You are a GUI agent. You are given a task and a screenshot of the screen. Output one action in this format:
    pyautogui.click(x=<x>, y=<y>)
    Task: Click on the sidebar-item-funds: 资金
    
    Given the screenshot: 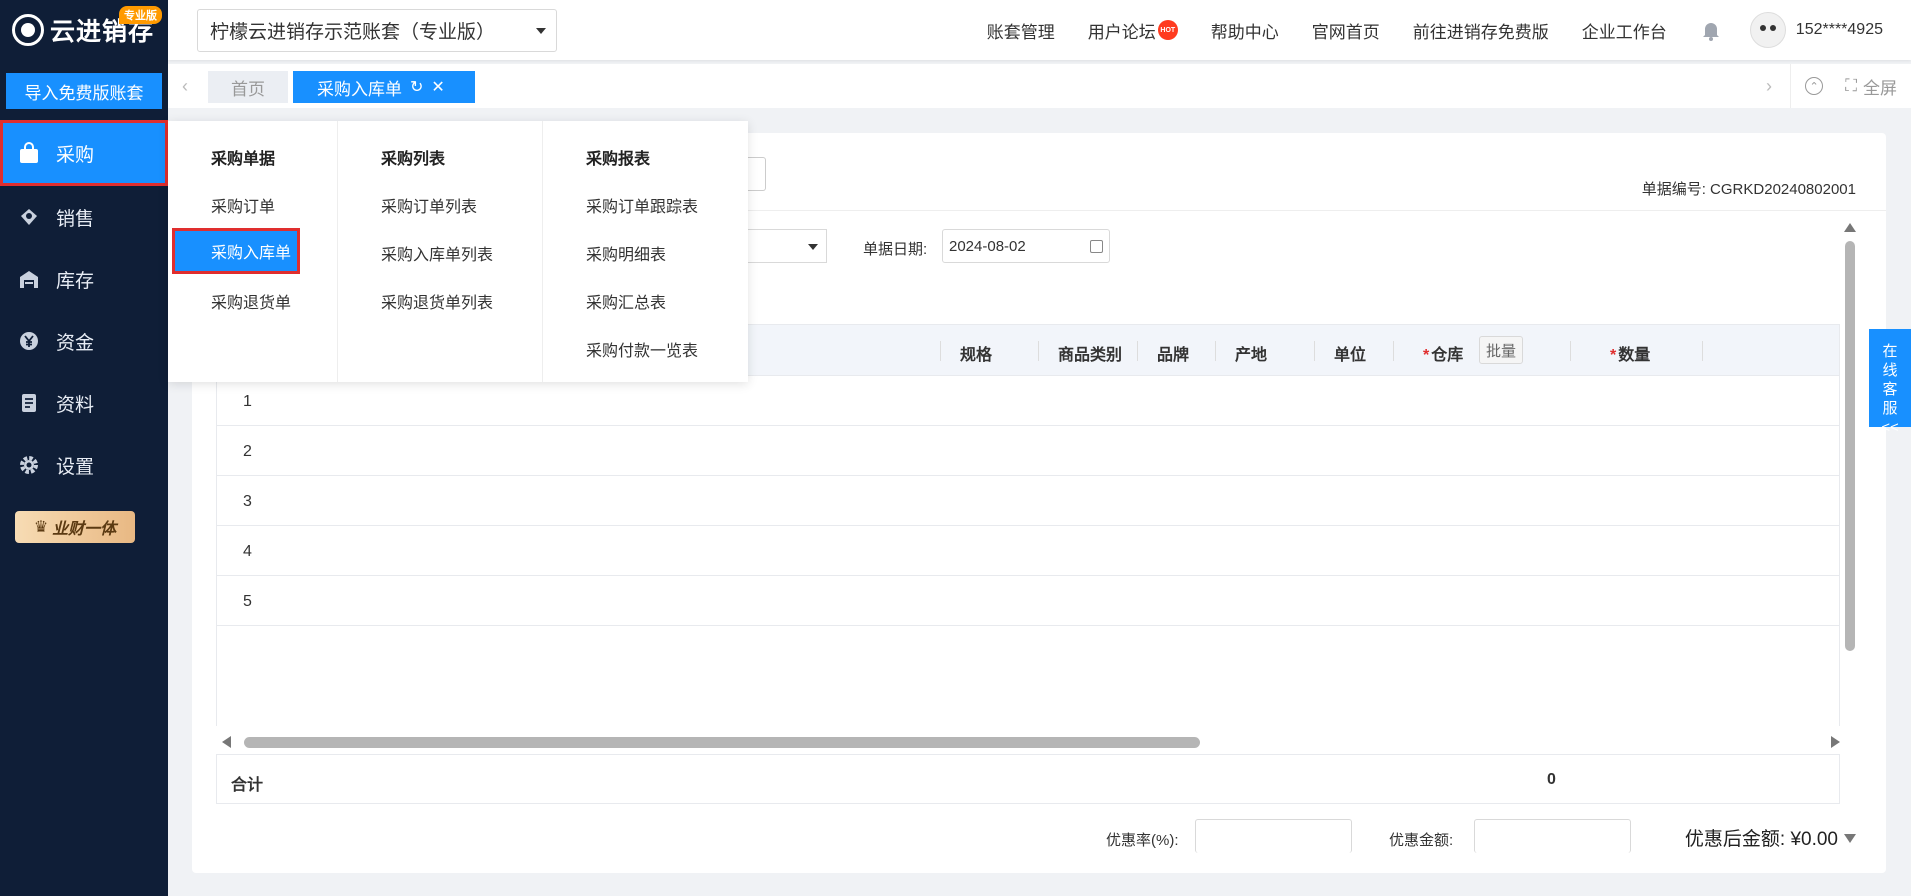 What is the action you would take?
    pyautogui.click(x=84, y=341)
    